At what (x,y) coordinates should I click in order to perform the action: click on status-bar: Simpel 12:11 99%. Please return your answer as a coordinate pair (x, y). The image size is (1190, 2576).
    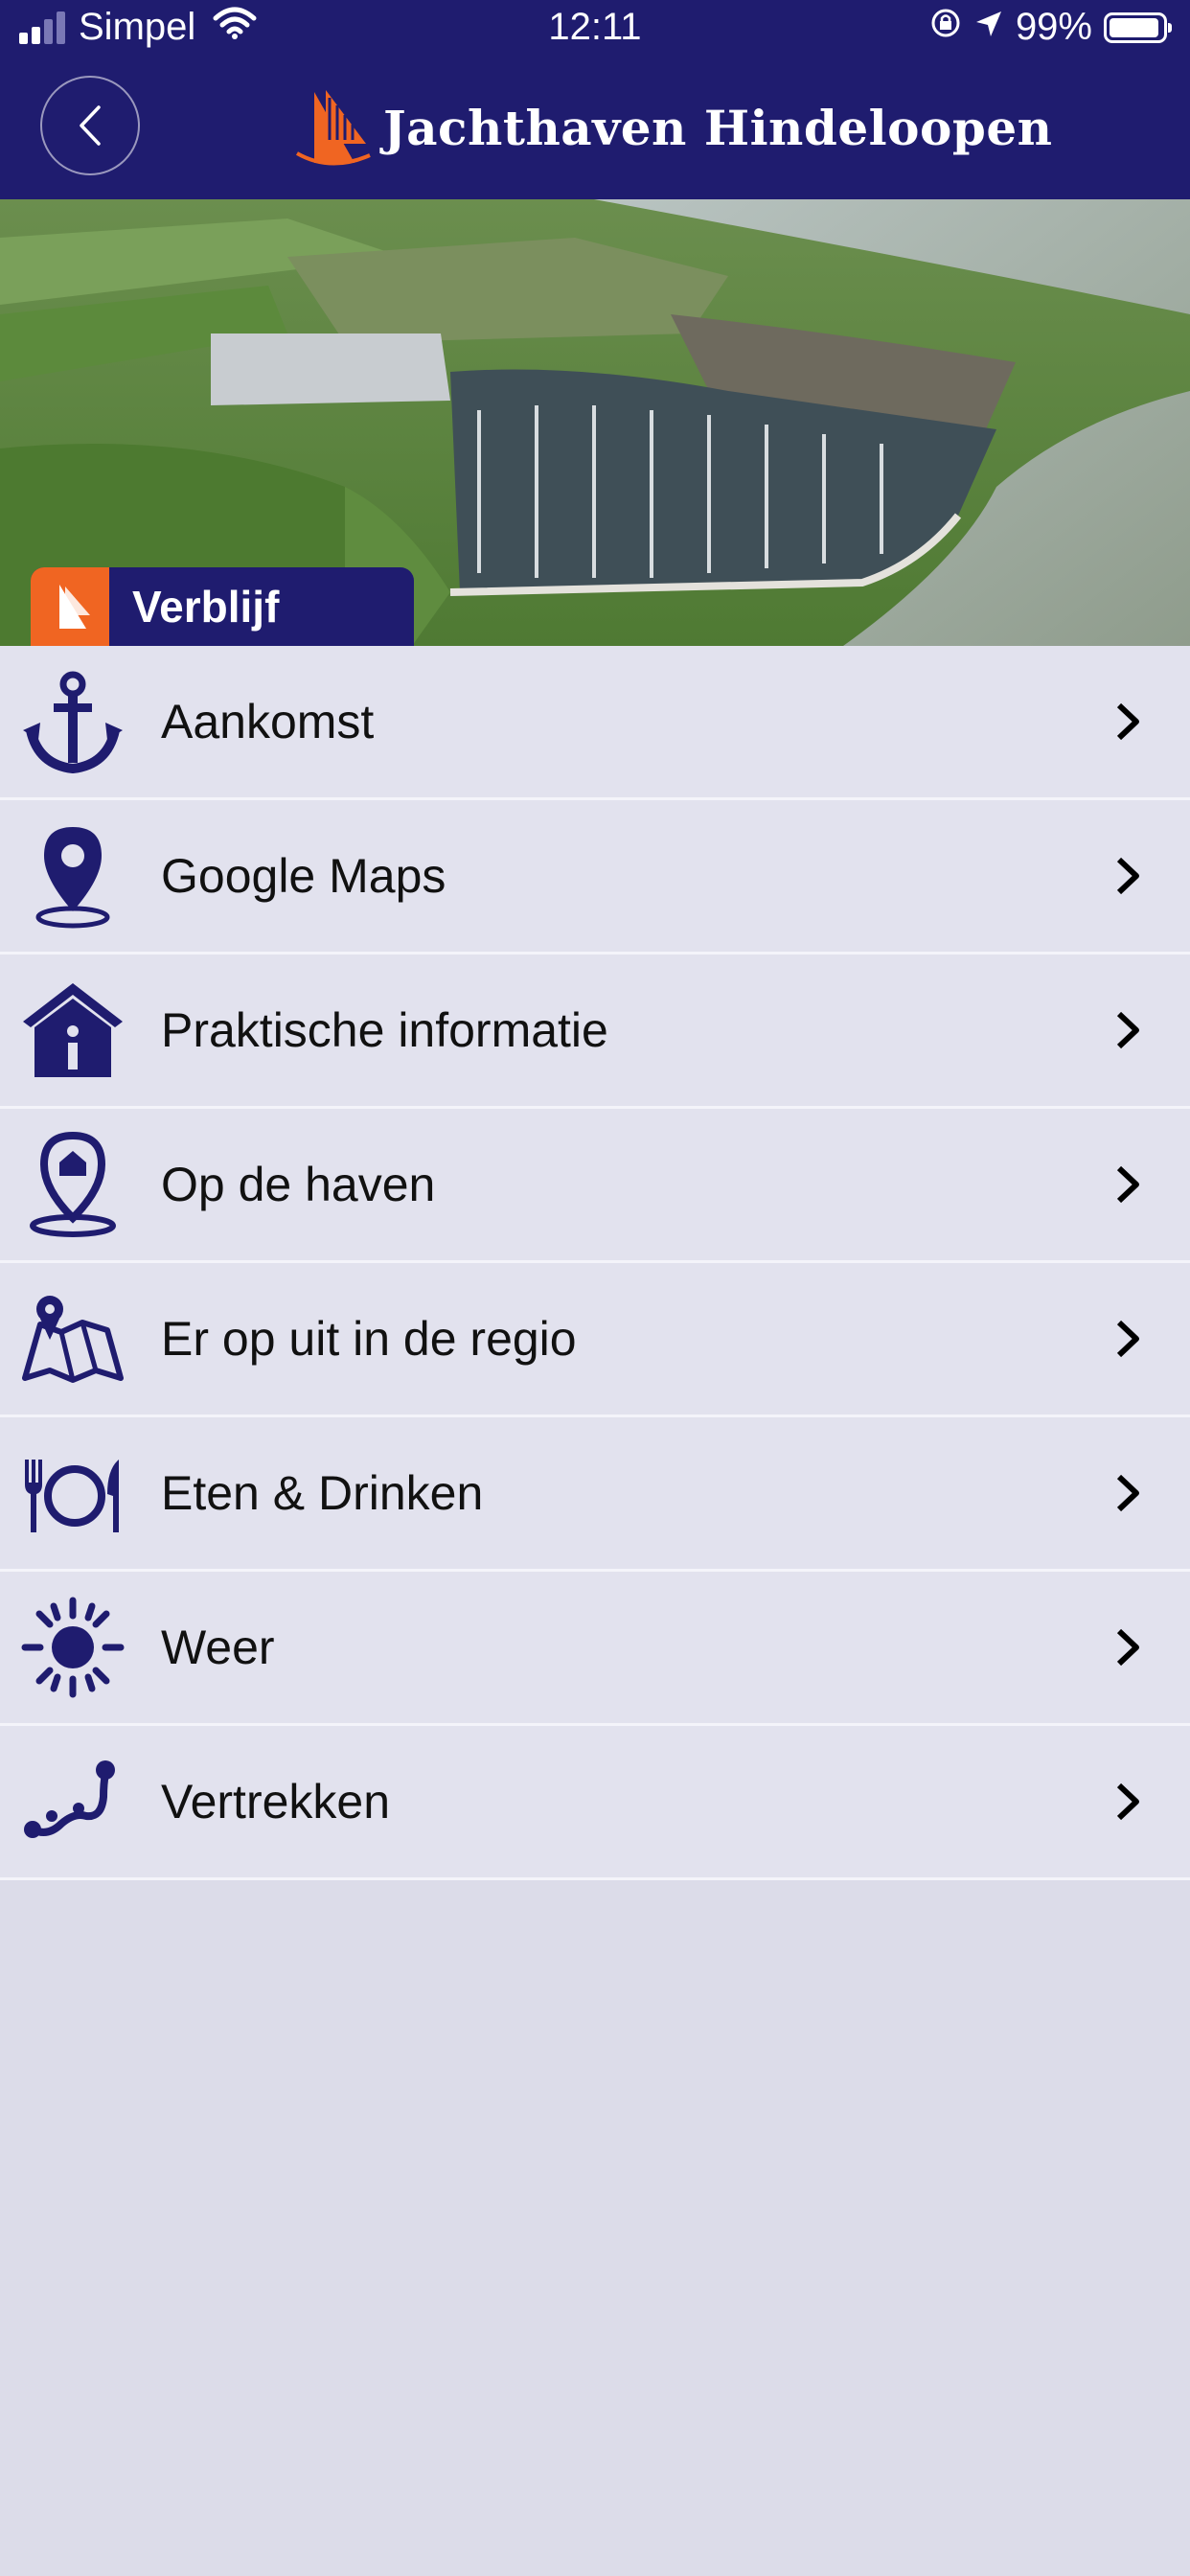
    Looking at the image, I should click on (595, 29).